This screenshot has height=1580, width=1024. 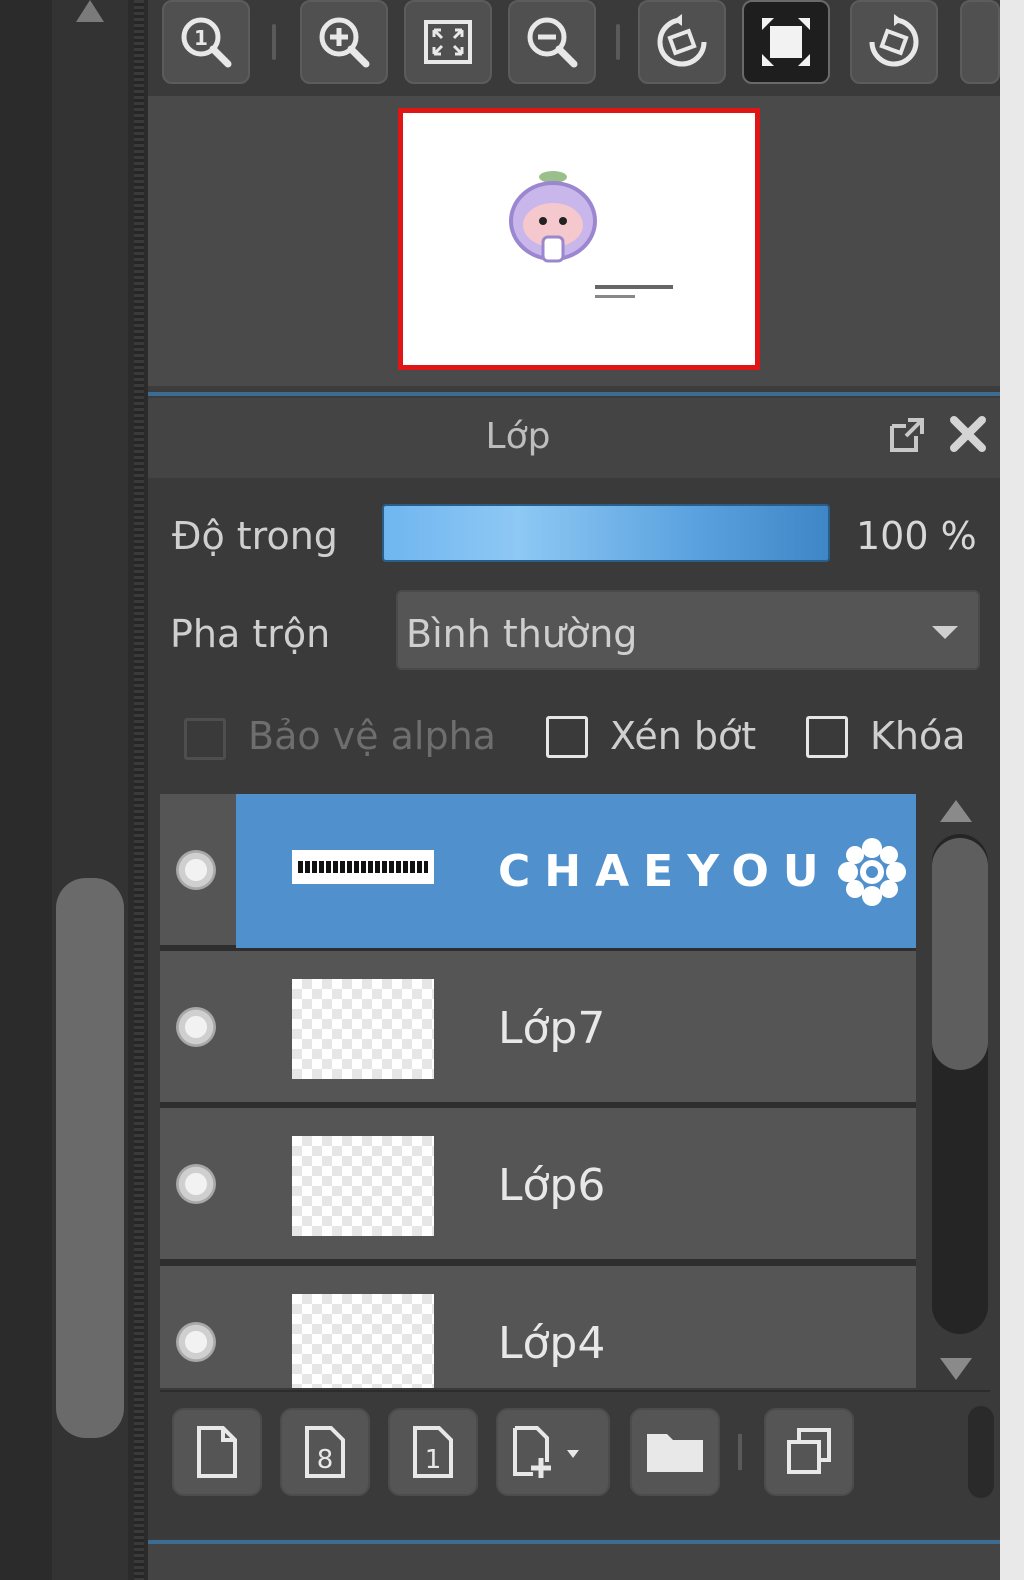 I want to click on protect-alpha-label: Bảo vệ alpha, so click(x=372, y=736).